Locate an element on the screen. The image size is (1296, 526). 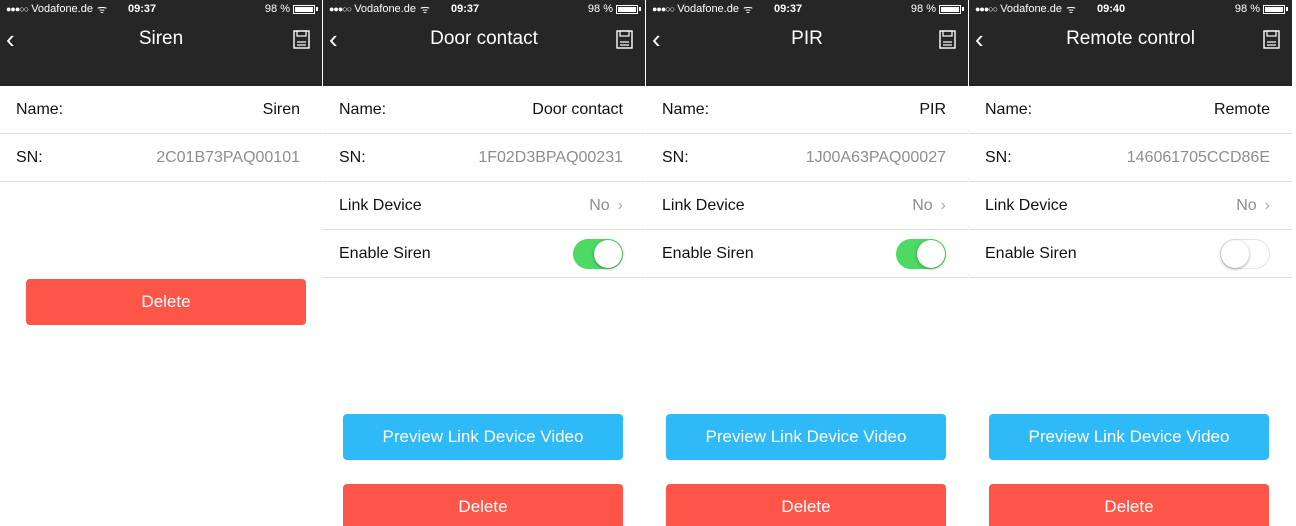
sn-value: 2C01B73PAQ00101 is located at coordinates (228, 157).